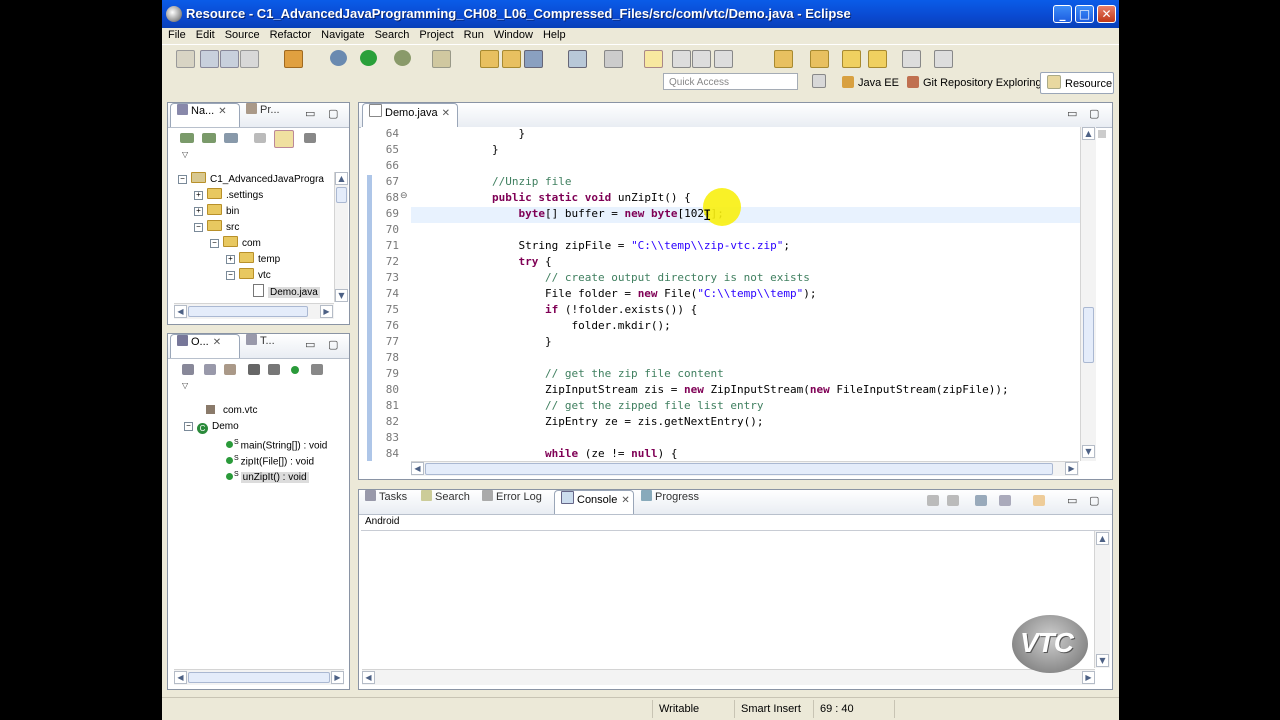 This screenshot has height=720, width=1280. I want to click on code-line: //Unzip file, so click(505, 181).